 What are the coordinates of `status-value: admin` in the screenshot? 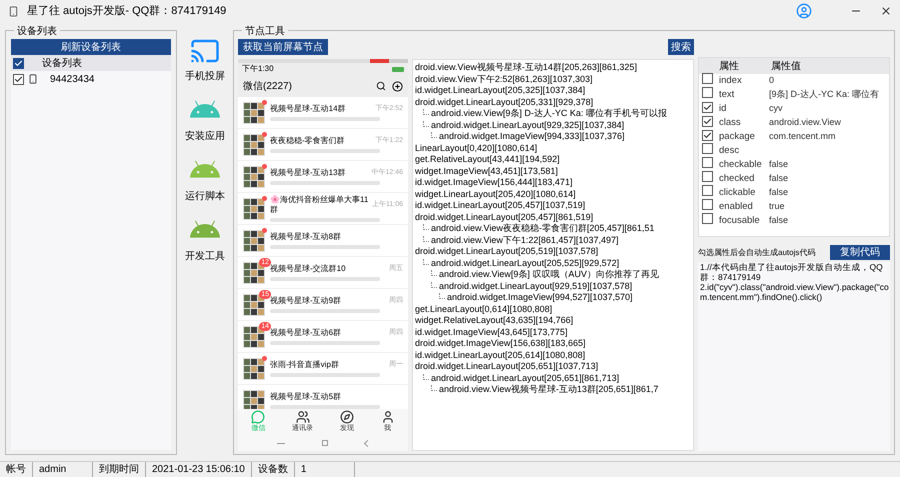 It's located at (63, 469).